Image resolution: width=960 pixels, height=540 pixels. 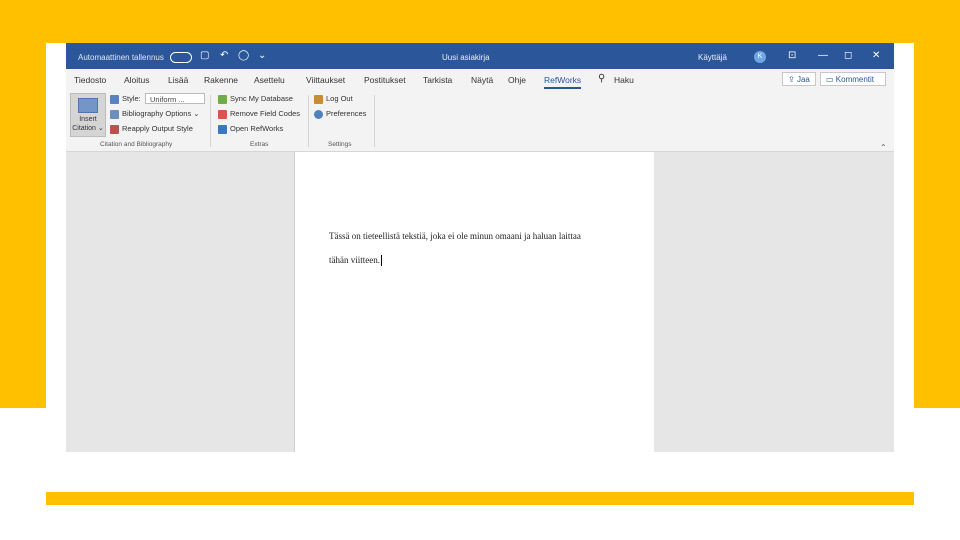 What do you see at coordinates (333, 99) in the screenshot?
I see `log-out-button: Log Out` at bounding box center [333, 99].